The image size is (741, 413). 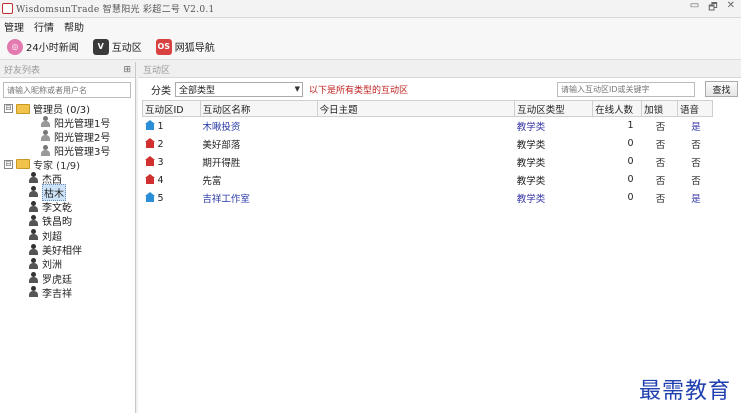 What do you see at coordinates (712, 8) in the screenshot?
I see `restore-icon: 🗗` at bounding box center [712, 8].